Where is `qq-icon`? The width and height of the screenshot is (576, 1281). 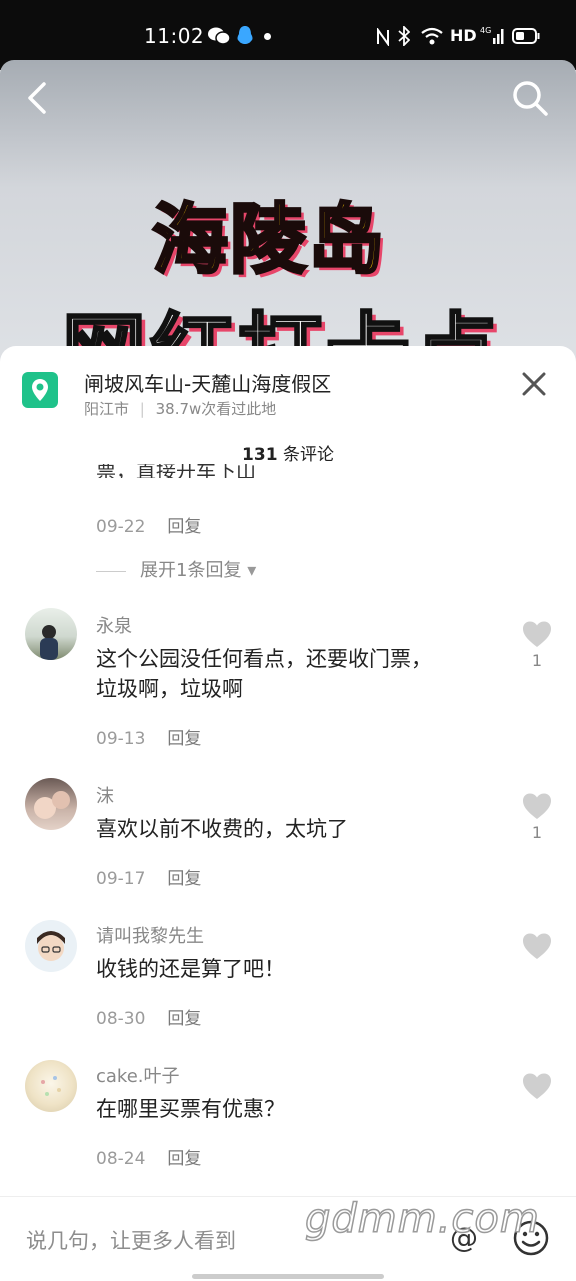 qq-icon is located at coordinates (245, 35).